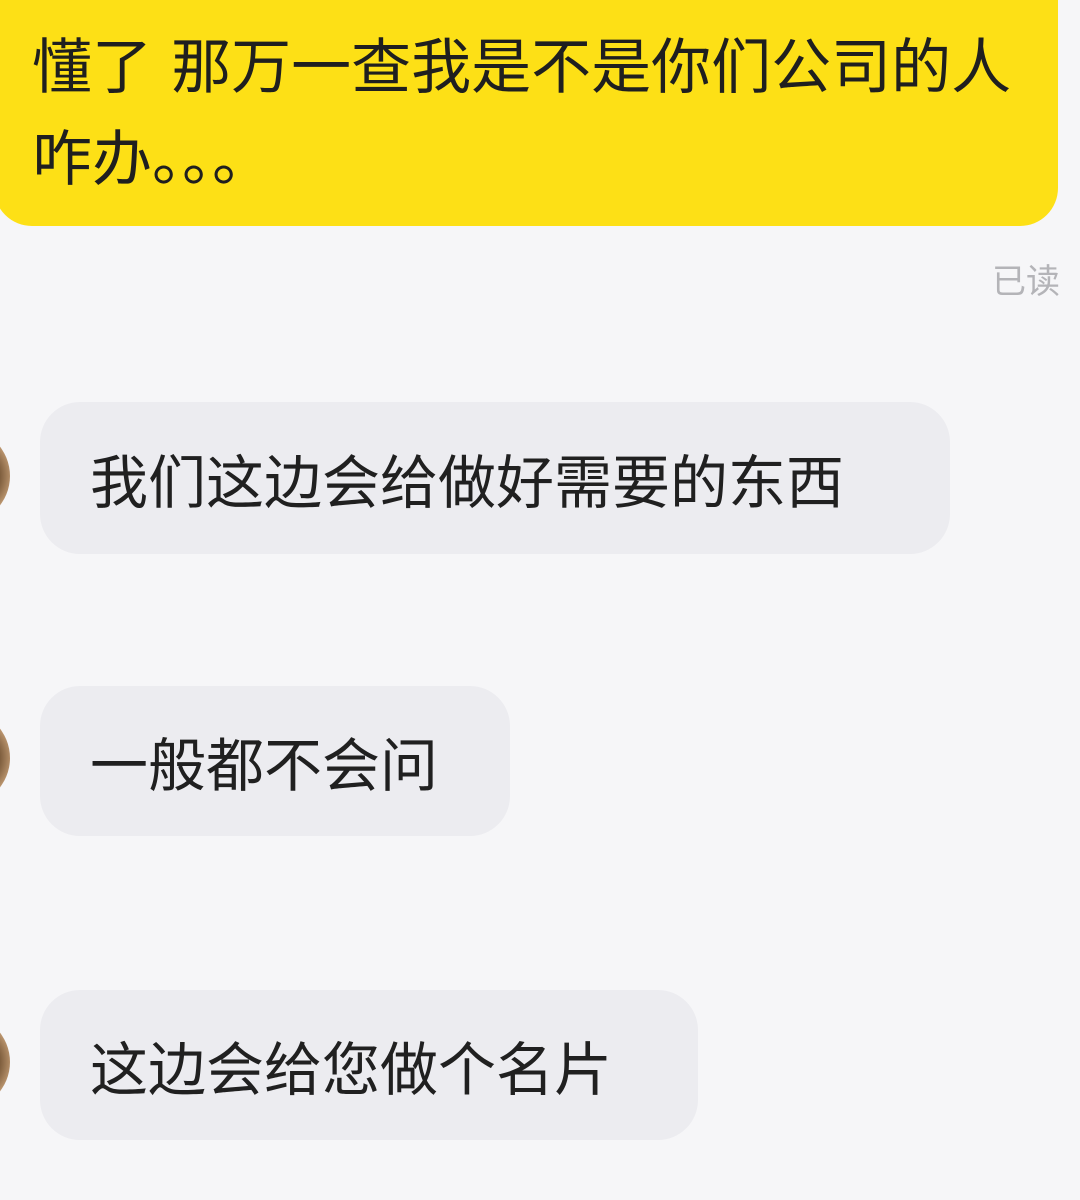 The width and height of the screenshot is (1080, 1200). I want to click on read-receipt-label: 已读, so click(1026, 282).